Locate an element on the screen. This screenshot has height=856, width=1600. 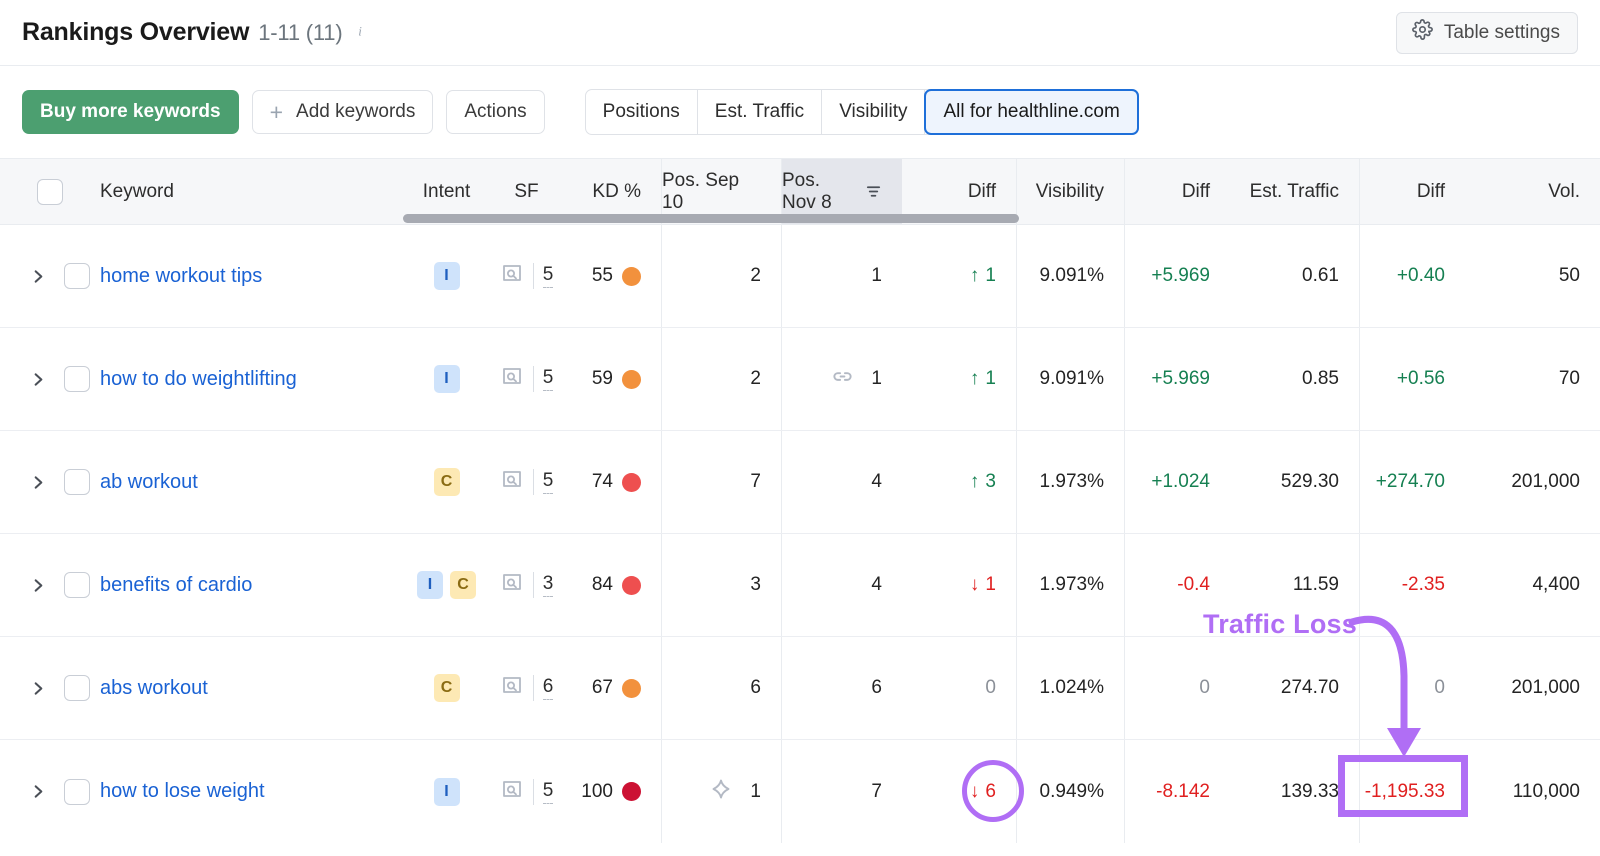
tab-positions: Positions is located at coordinates (642, 112).